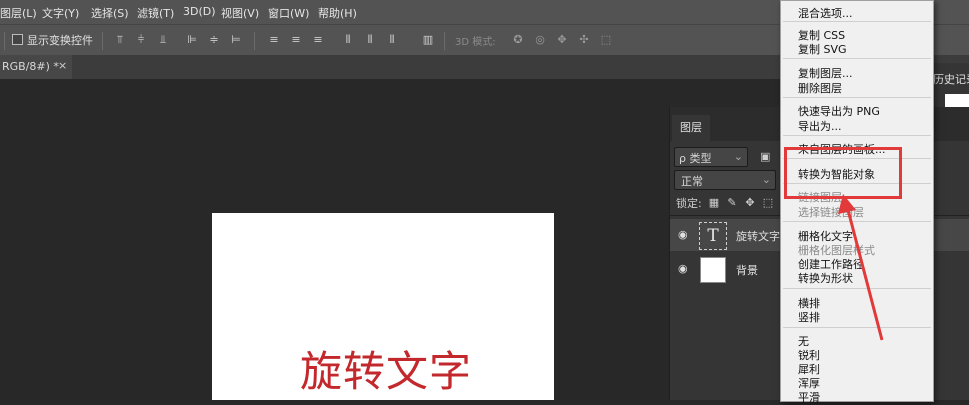 Image resolution: width=969 pixels, height=405 pixels. I want to click on background-layer-thumb, so click(713, 270).